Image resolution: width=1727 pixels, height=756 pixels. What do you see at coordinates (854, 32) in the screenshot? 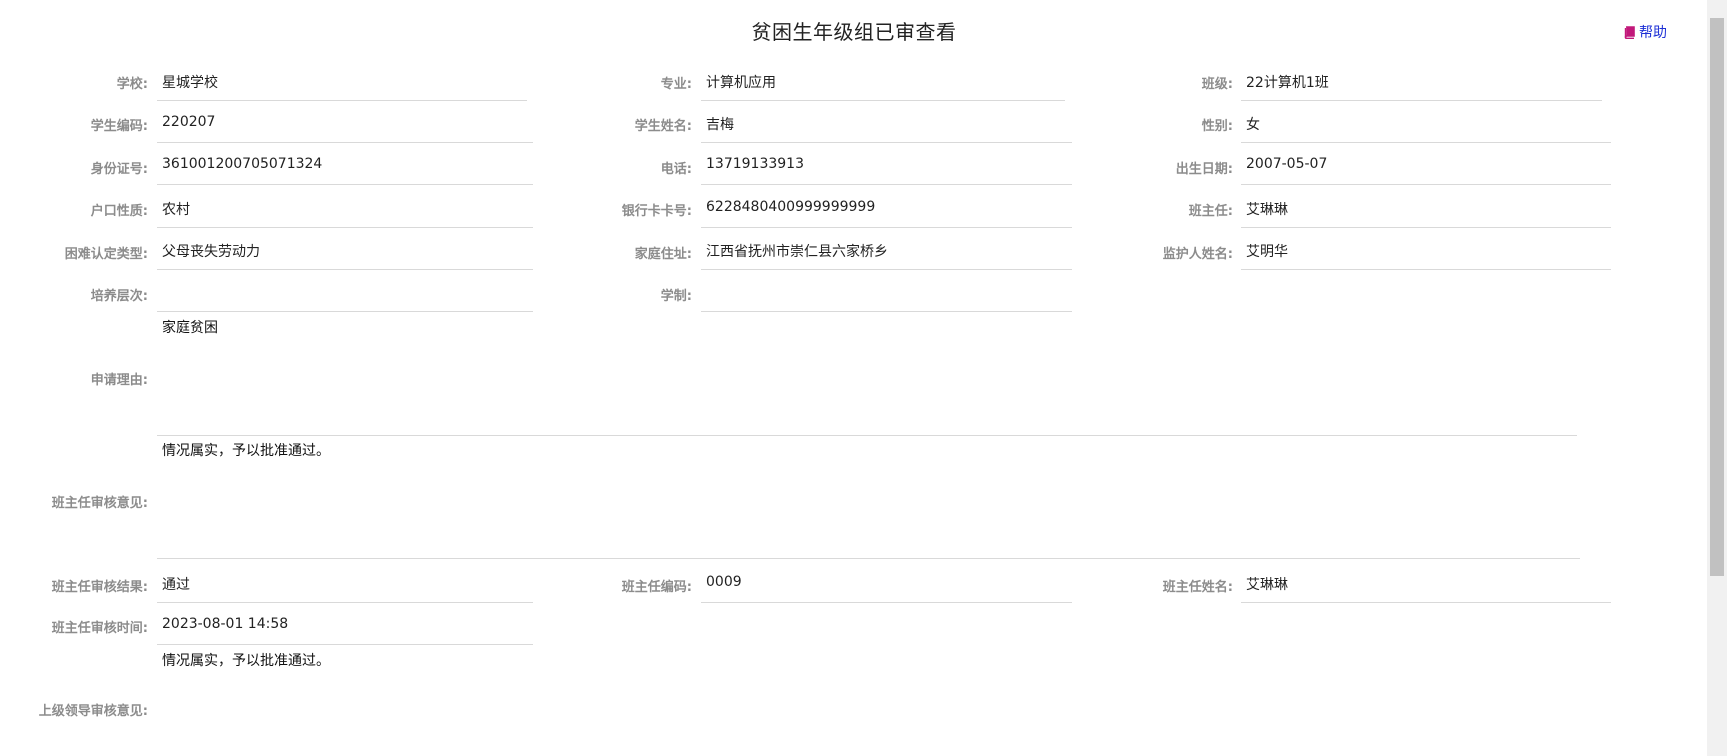
I see `page-title: 贫困生年级组已审查看` at bounding box center [854, 32].